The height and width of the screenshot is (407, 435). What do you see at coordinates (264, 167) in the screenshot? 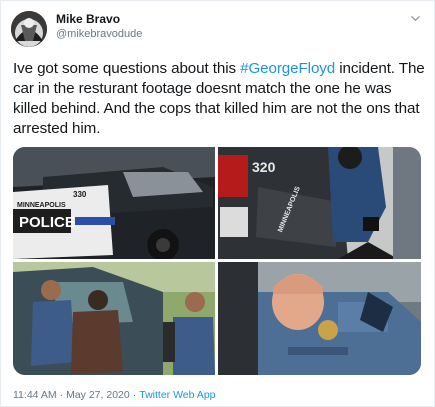
I see `car-number: 320` at bounding box center [264, 167].